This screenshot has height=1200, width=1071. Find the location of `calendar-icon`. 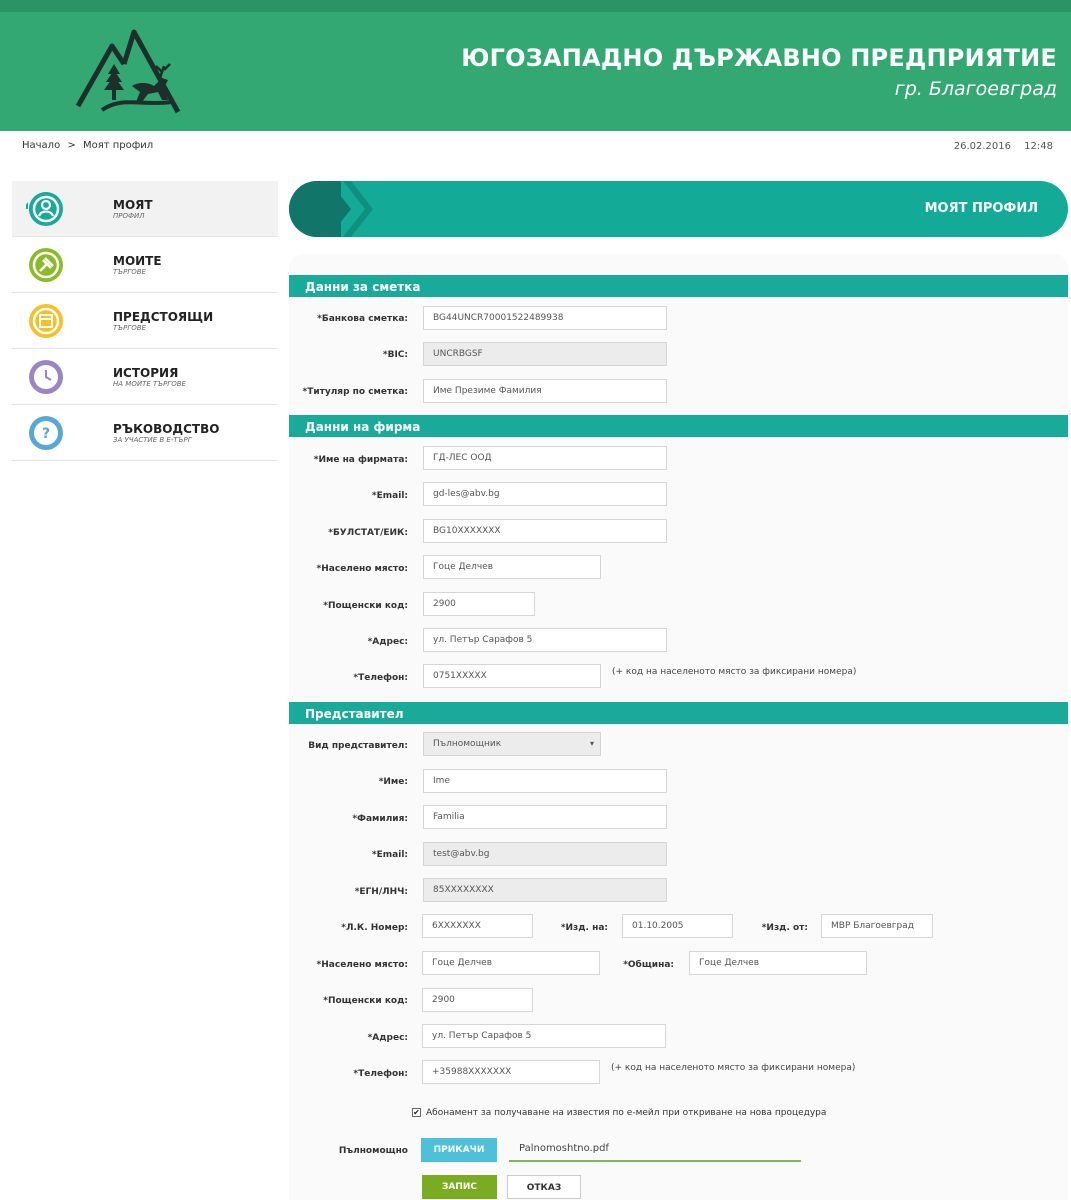

calendar-icon is located at coordinates (46, 321).